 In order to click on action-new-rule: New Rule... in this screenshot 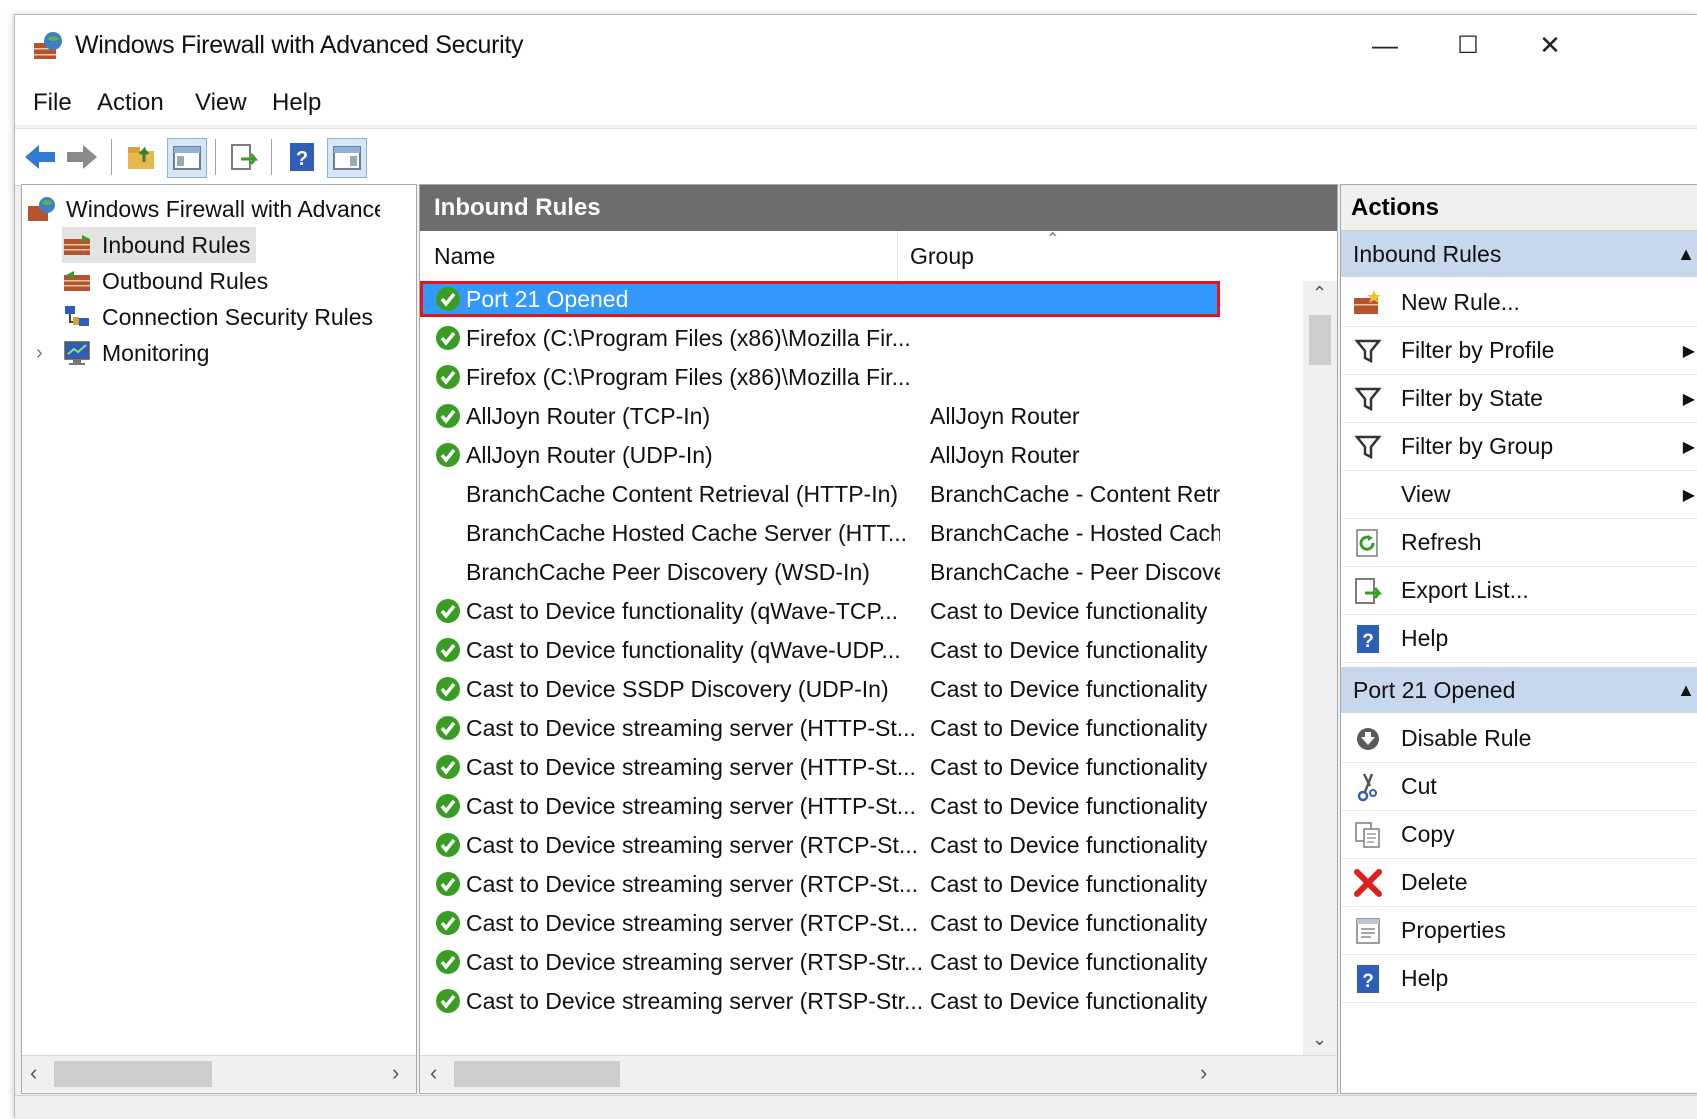, I will do `click(1519, 303)`.